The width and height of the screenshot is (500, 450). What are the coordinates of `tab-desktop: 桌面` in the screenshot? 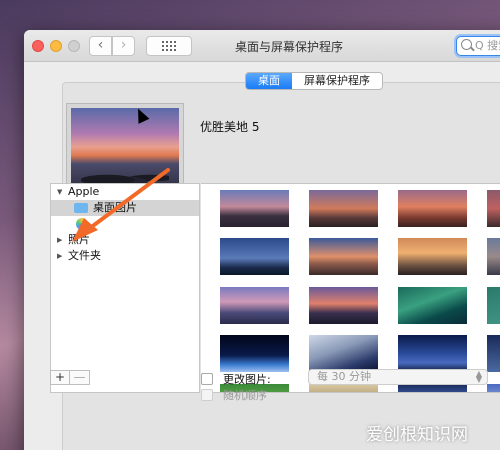 It's located at (269, 81).